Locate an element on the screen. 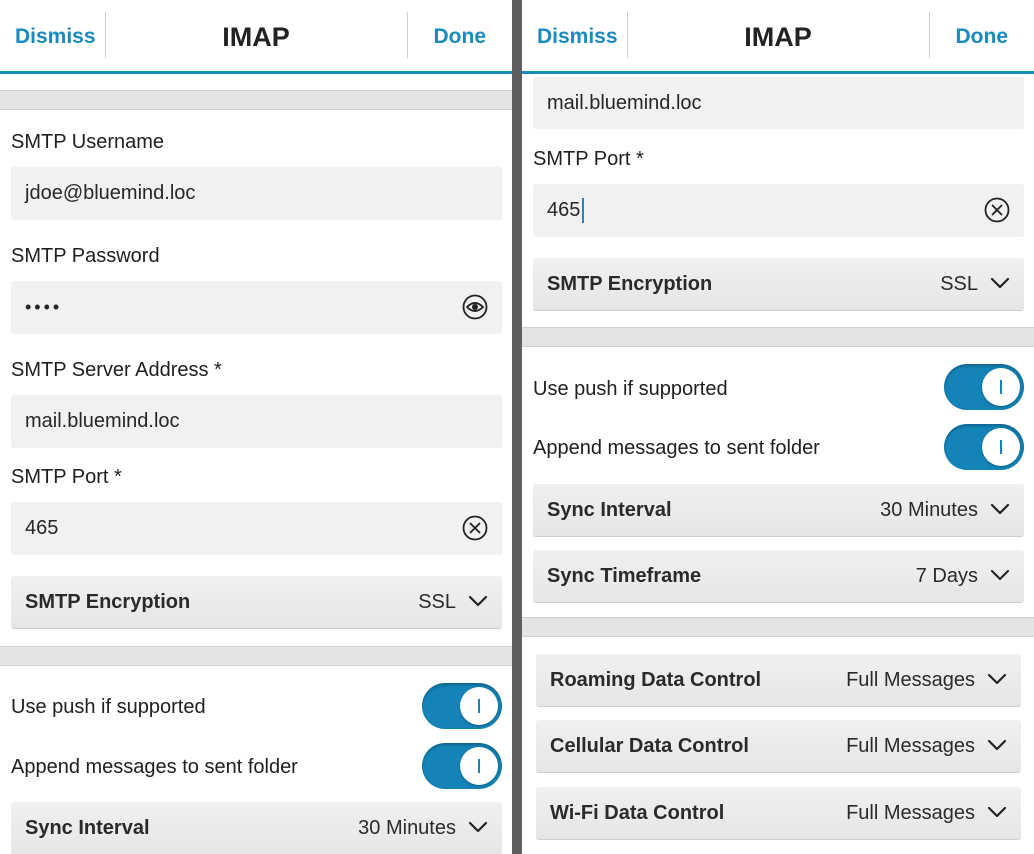 Image resolution: width=1034 pixels, height=854 pixels. sync-timeframe-value: 7 Days is located at coordinates (946, 576).